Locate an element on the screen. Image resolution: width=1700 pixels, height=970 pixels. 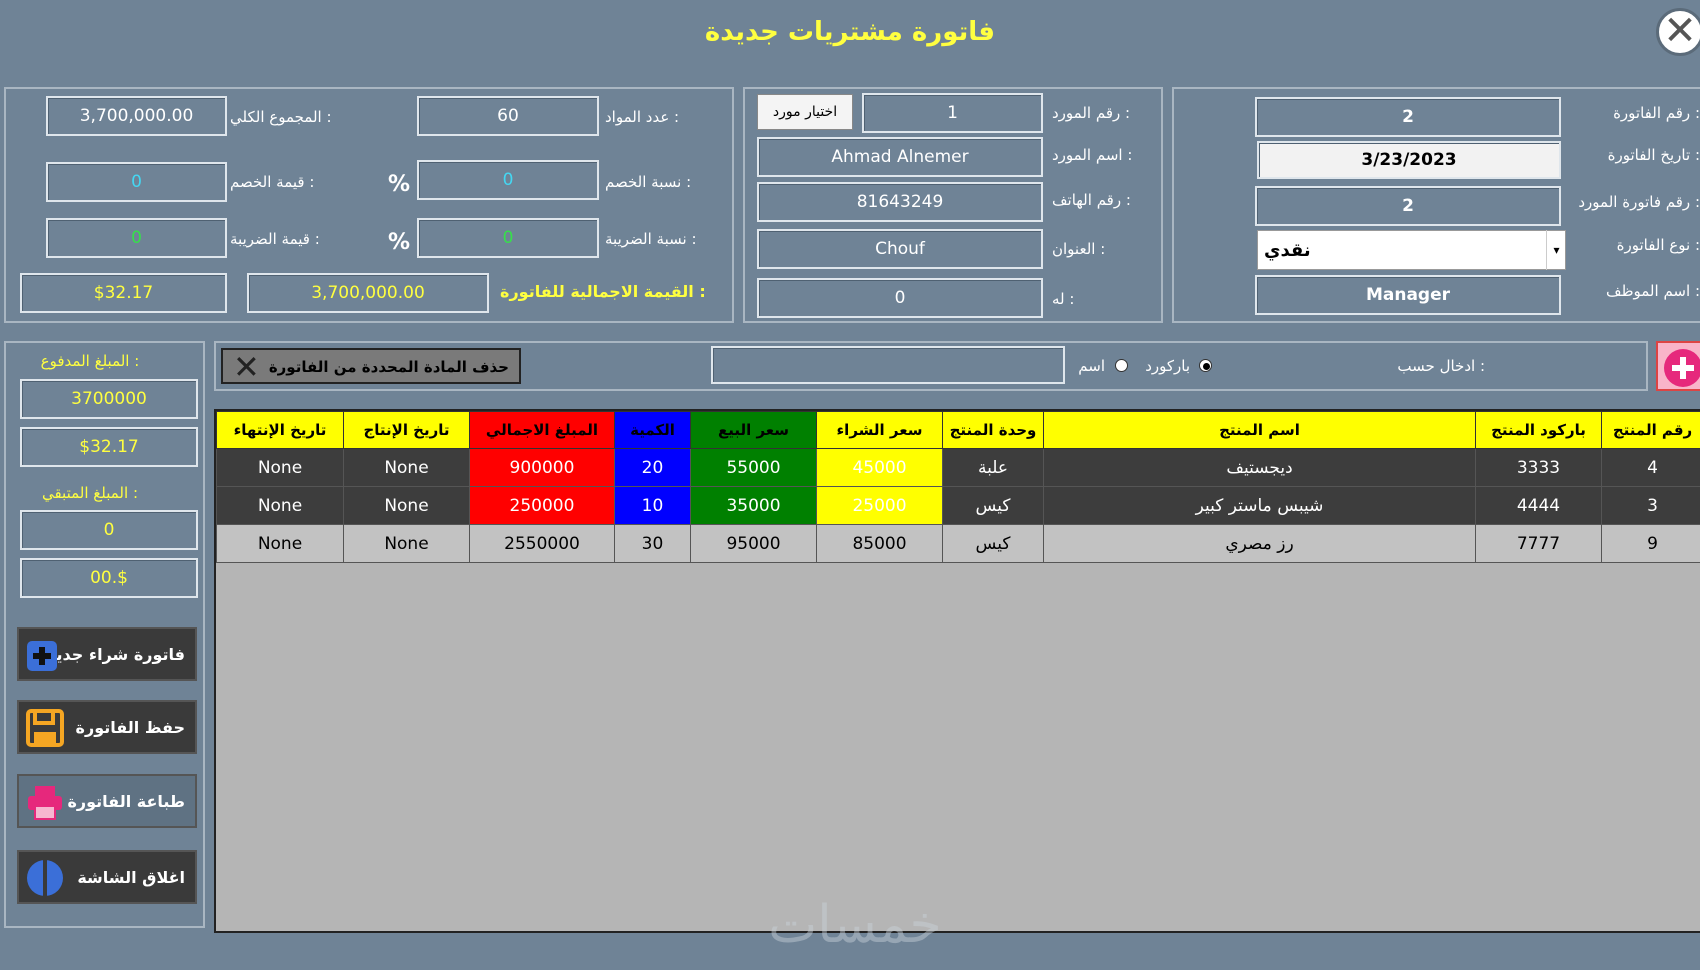
print-invoice-label: طباعة الفاتورة is located at coordinates (126, 801).